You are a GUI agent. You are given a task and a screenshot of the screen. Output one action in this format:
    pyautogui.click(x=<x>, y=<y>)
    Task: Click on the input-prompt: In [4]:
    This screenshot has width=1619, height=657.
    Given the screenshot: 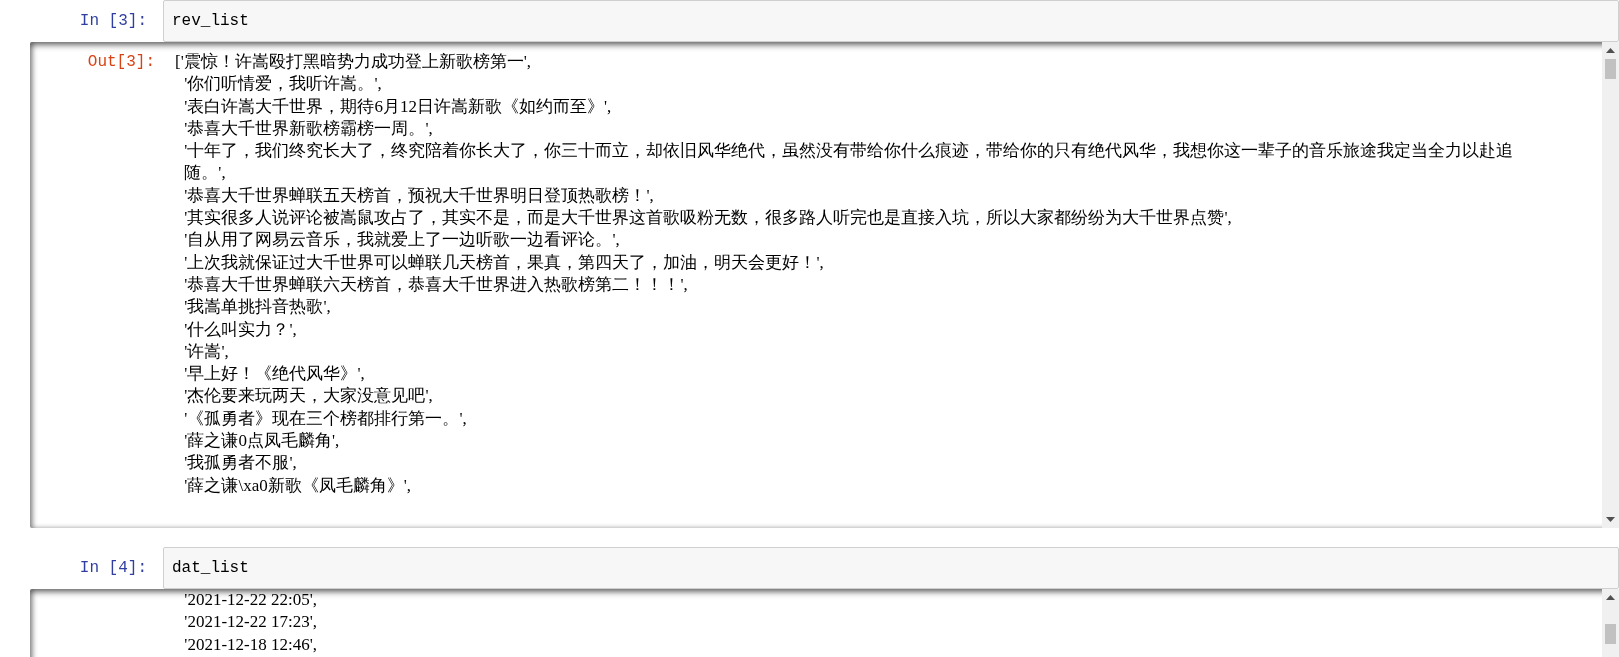 What is the action you would take?
    pyautogui.click(x=113, y=568)
    